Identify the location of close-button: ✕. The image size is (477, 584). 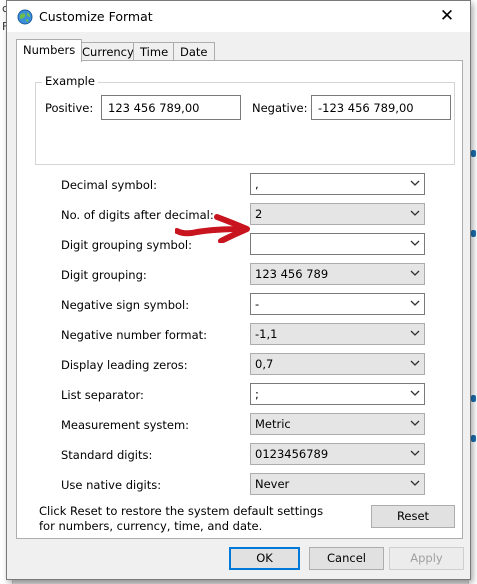
(447, 16).